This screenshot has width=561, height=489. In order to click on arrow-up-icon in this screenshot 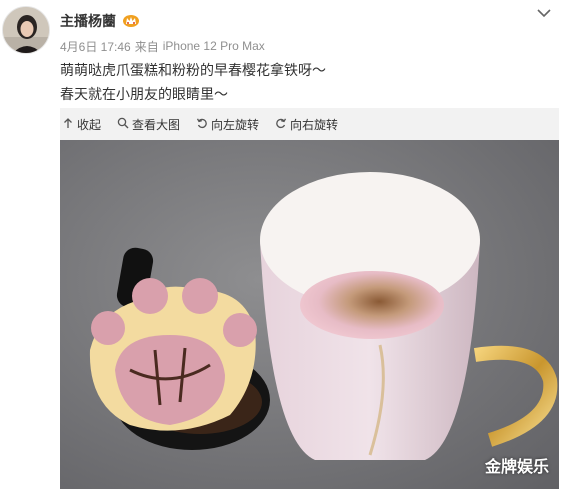, I will do `click(68, 124)`.